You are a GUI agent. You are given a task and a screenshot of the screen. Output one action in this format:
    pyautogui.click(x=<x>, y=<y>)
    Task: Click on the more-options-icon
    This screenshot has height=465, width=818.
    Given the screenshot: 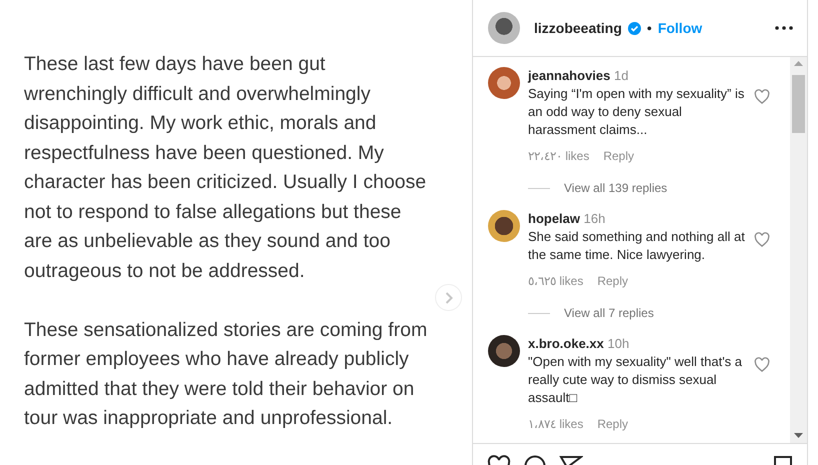 What is the action you would take?
    pyautogui.click(x=784, y=28)
    